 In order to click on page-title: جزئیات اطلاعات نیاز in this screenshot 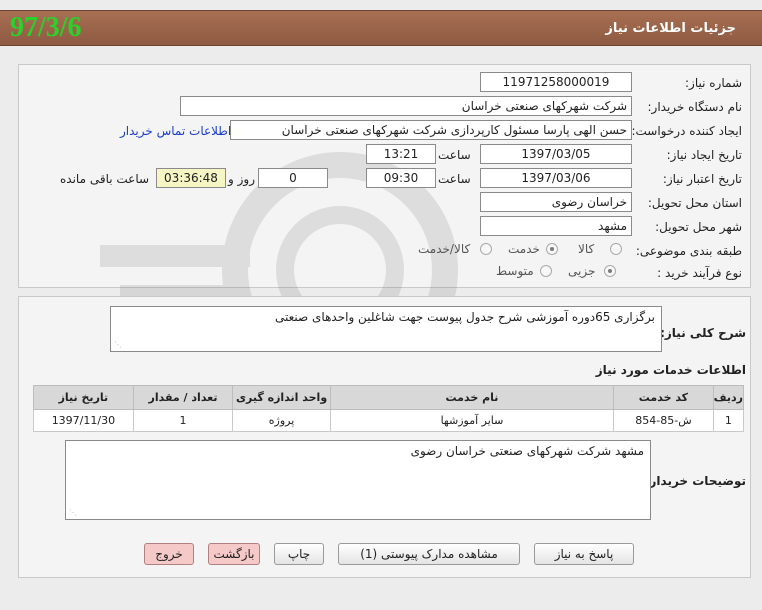, I will do `click(670, 28)`.